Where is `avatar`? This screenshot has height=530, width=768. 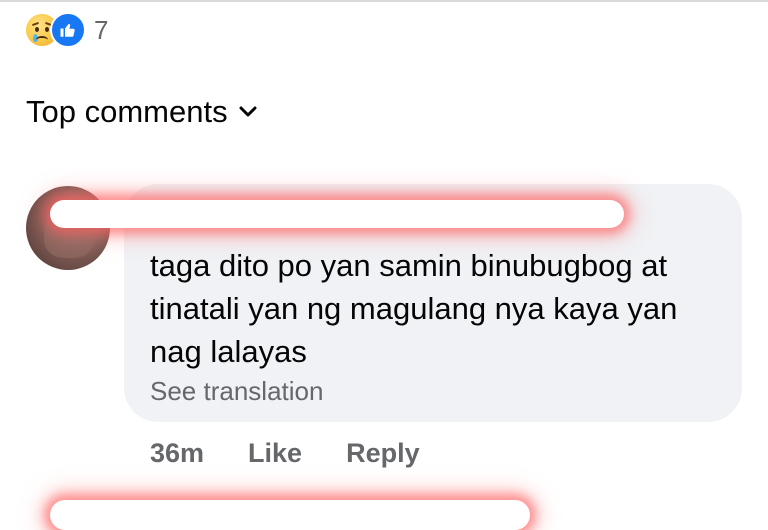 avatar is located at coordinates (68, 228).